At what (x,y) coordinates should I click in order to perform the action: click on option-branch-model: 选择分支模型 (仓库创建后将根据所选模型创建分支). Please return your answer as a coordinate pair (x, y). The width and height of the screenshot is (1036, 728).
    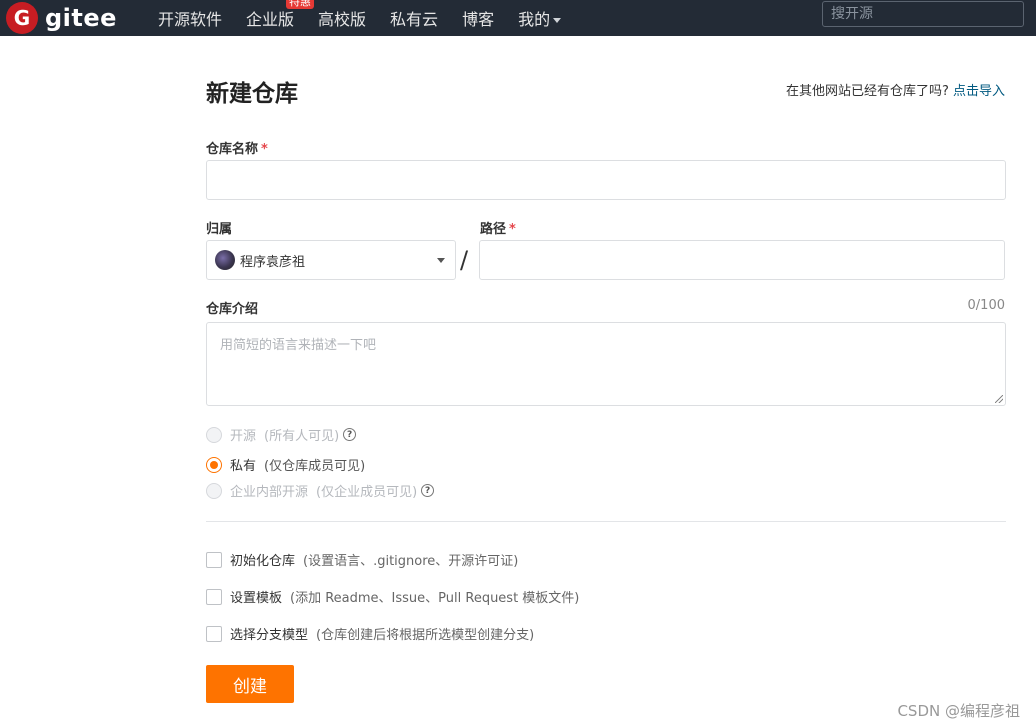
    Looking at the image, I should click on (370, 633).